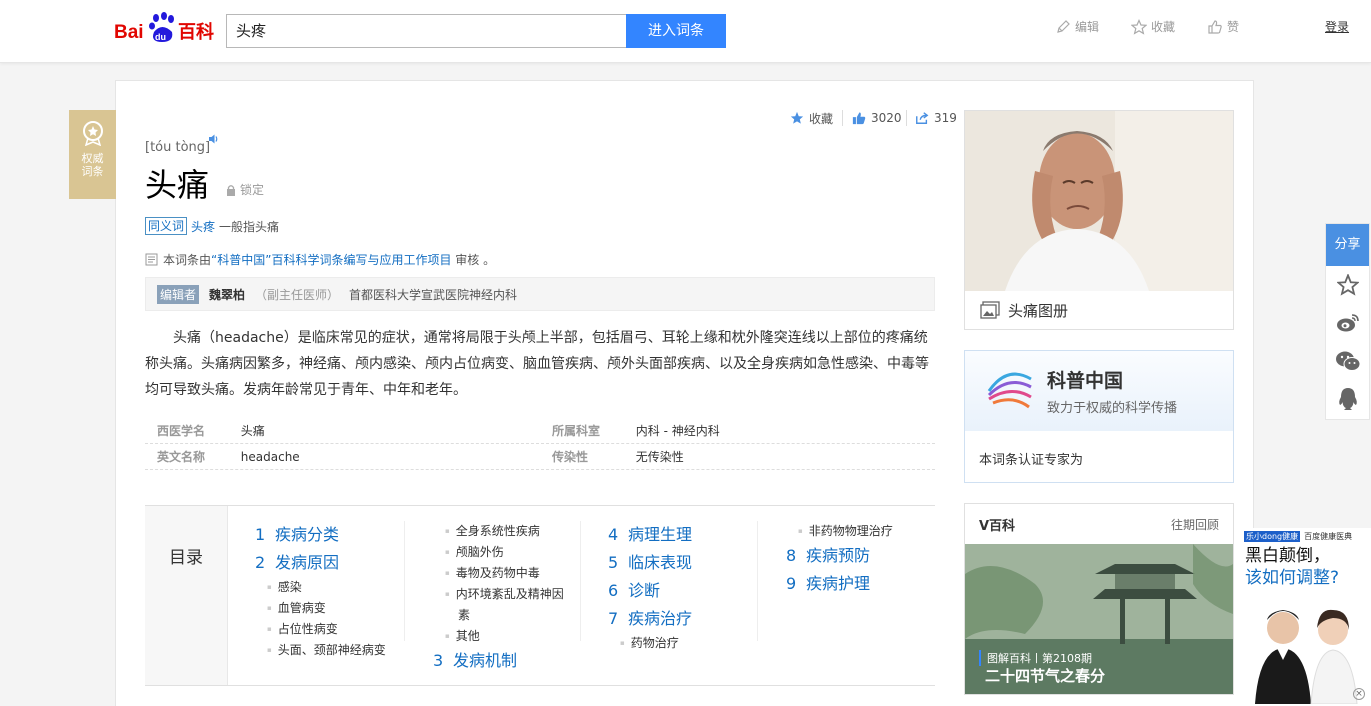  What do you see at coordinates (508, 615) in the screenshot?
I see `catalog-subitem: 素` at bounding box center [508, 615].